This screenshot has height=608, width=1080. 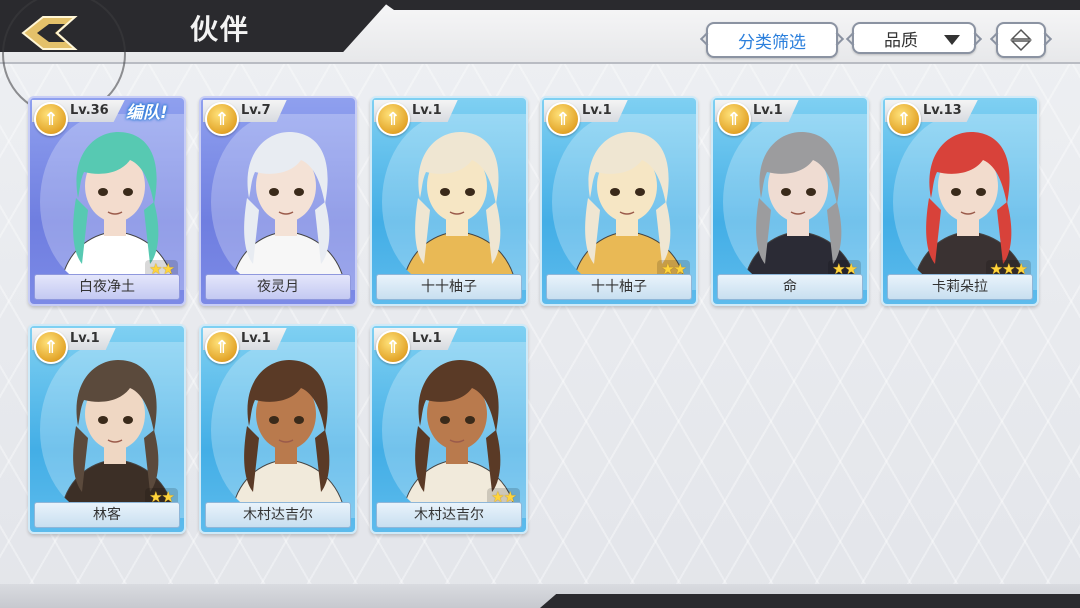 I want to click on in-team-tag: 编队!, so click(x=147, y=113).